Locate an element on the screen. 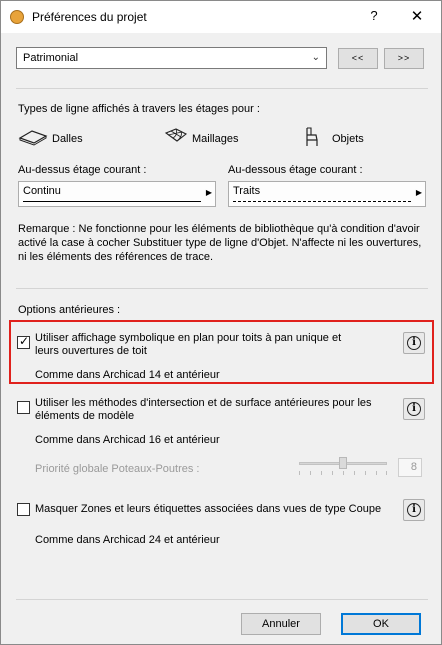  preset-select-value: Patrimonial is located at coordinates (51, 58).